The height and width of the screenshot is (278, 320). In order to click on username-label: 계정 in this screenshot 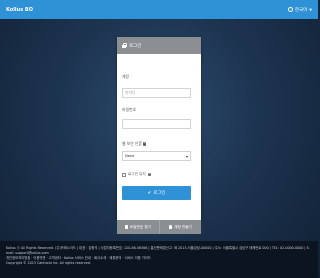, I will do `click(125, 76)`.